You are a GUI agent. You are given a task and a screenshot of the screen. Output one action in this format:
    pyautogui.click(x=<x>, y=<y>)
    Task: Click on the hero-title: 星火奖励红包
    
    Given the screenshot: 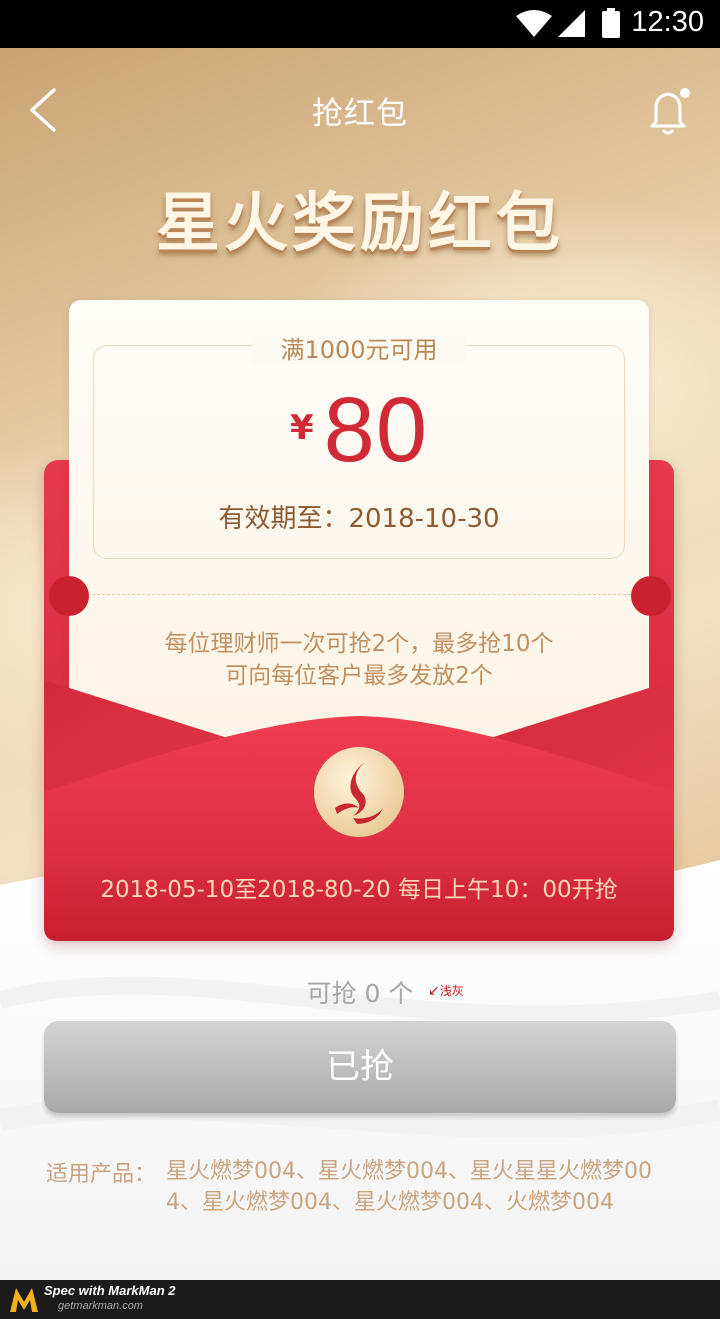 What is the action you would take?
    pyautogui.click(x=360, y=224)
    